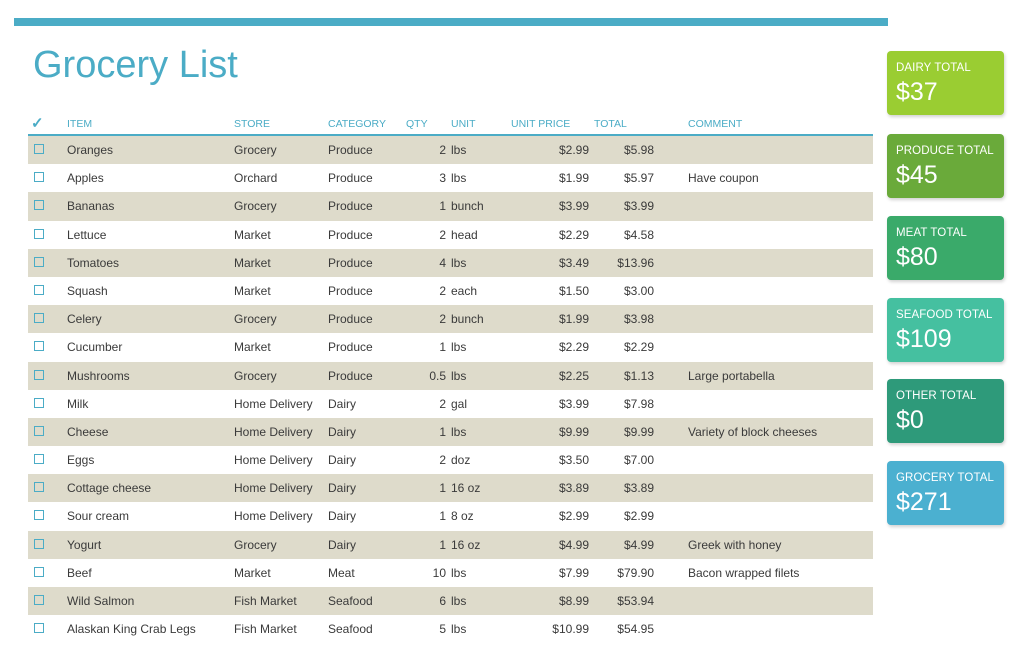 This screenshot has height=663, width=1024. What do you see at coordinates (350, 629) in the screenshot?
I see `category-cell: Seafood` at bounding box center [350, 629].